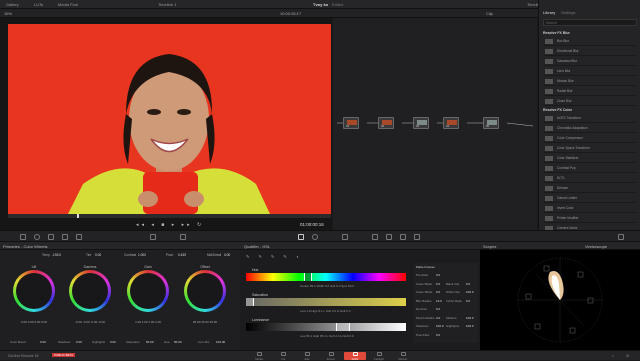 The image size is (640, 361). What do you see at coordinates (183, 237) in the screenshot?
I see `color-warper-icon` at bounding box center [183, 237].